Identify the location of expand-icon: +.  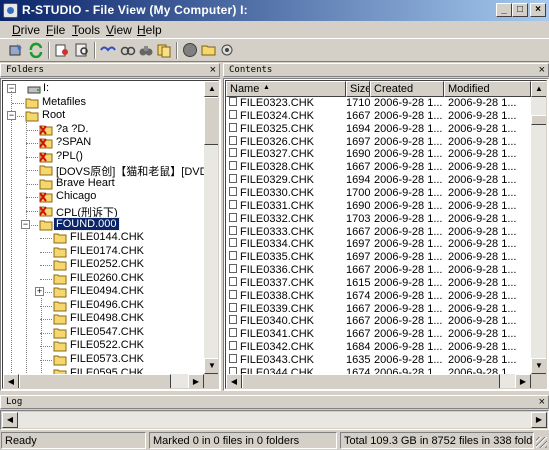
(39, 292).